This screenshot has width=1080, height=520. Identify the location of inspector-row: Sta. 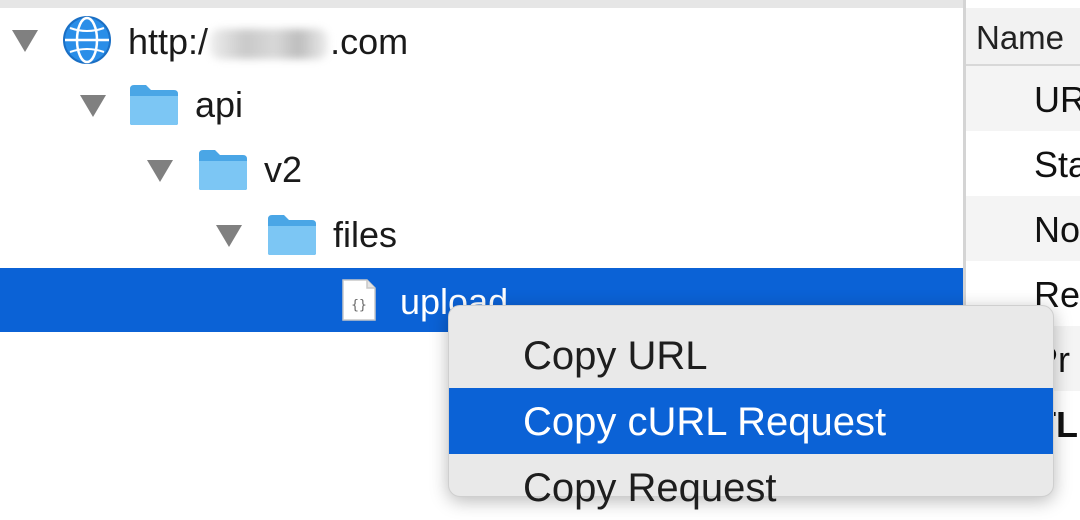
(1057, 164).